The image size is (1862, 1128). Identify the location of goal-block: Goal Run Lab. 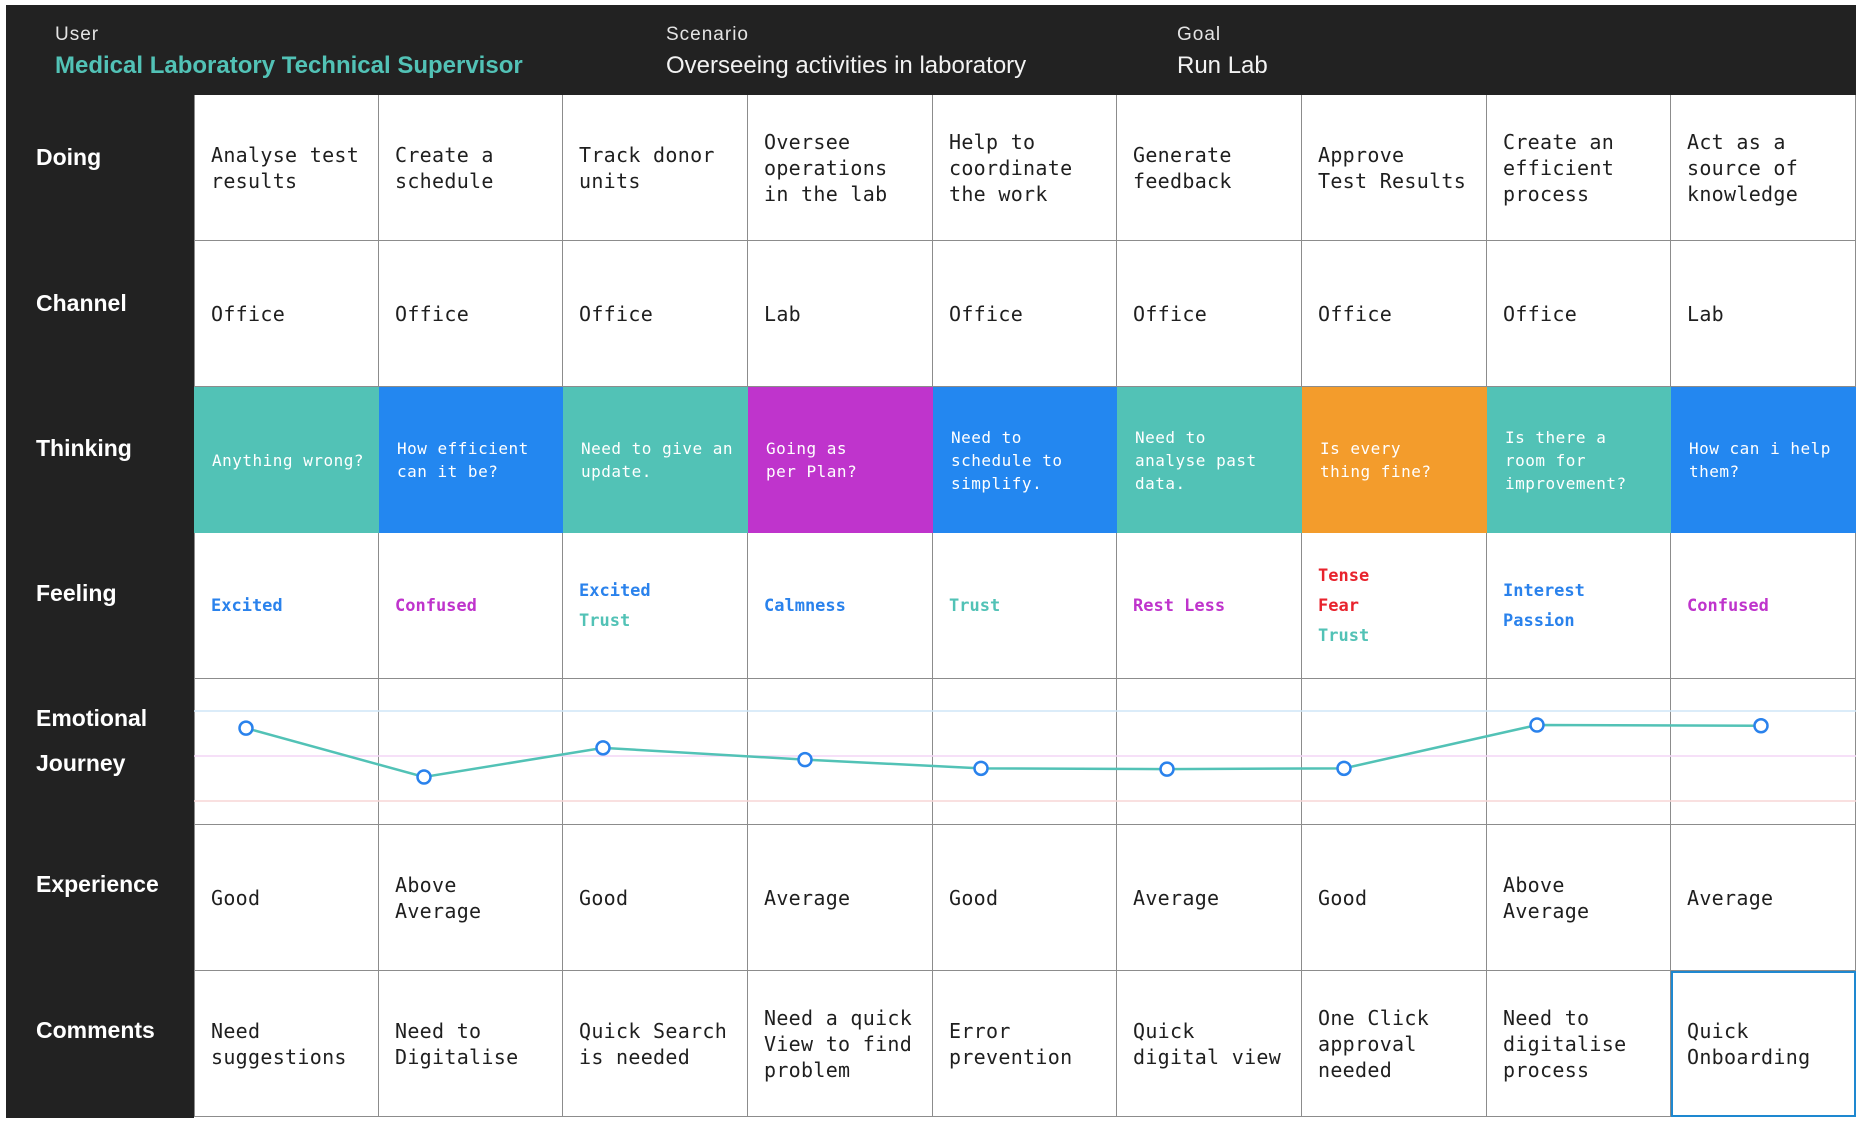
(1222, 52).